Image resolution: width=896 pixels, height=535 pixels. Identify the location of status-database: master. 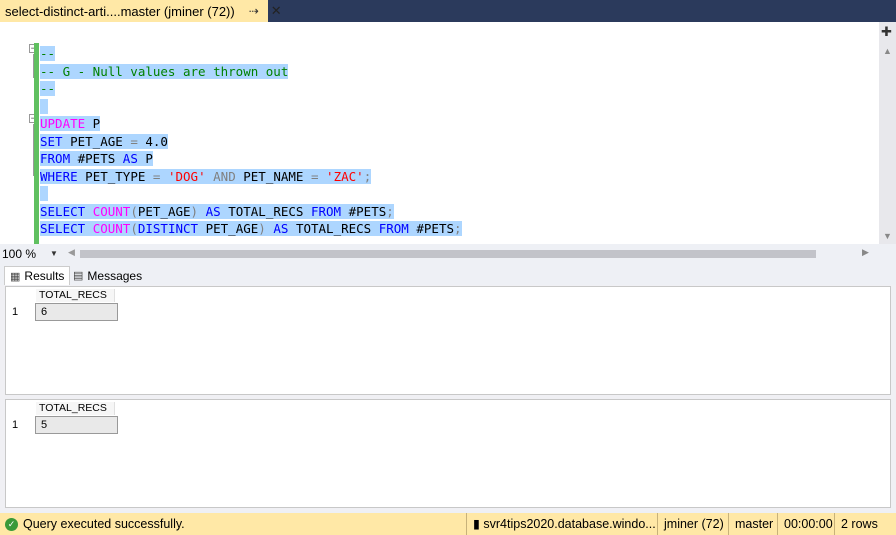
(753, 524).